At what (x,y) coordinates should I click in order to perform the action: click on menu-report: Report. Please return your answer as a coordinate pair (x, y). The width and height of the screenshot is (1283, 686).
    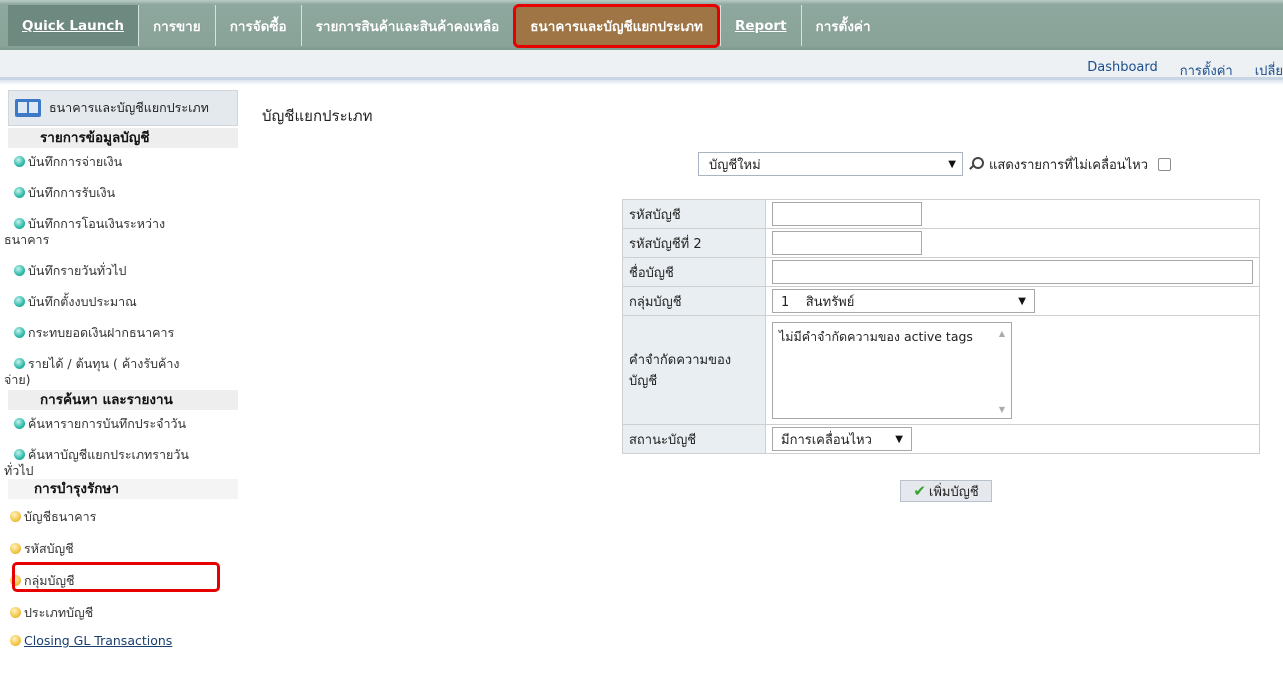
    Looking at the image, I should click on (760, 25).